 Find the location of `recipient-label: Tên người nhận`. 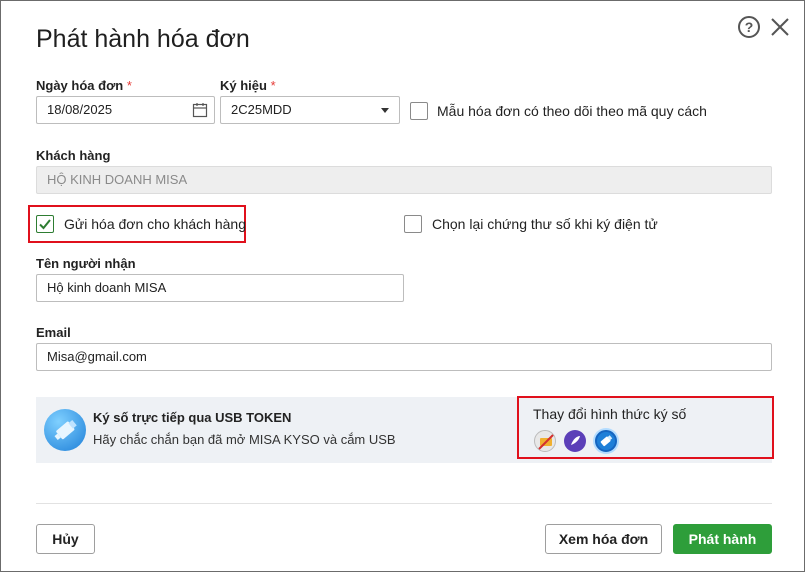

recipient-label: Tên người nhận is located at coordinates (86, 263).